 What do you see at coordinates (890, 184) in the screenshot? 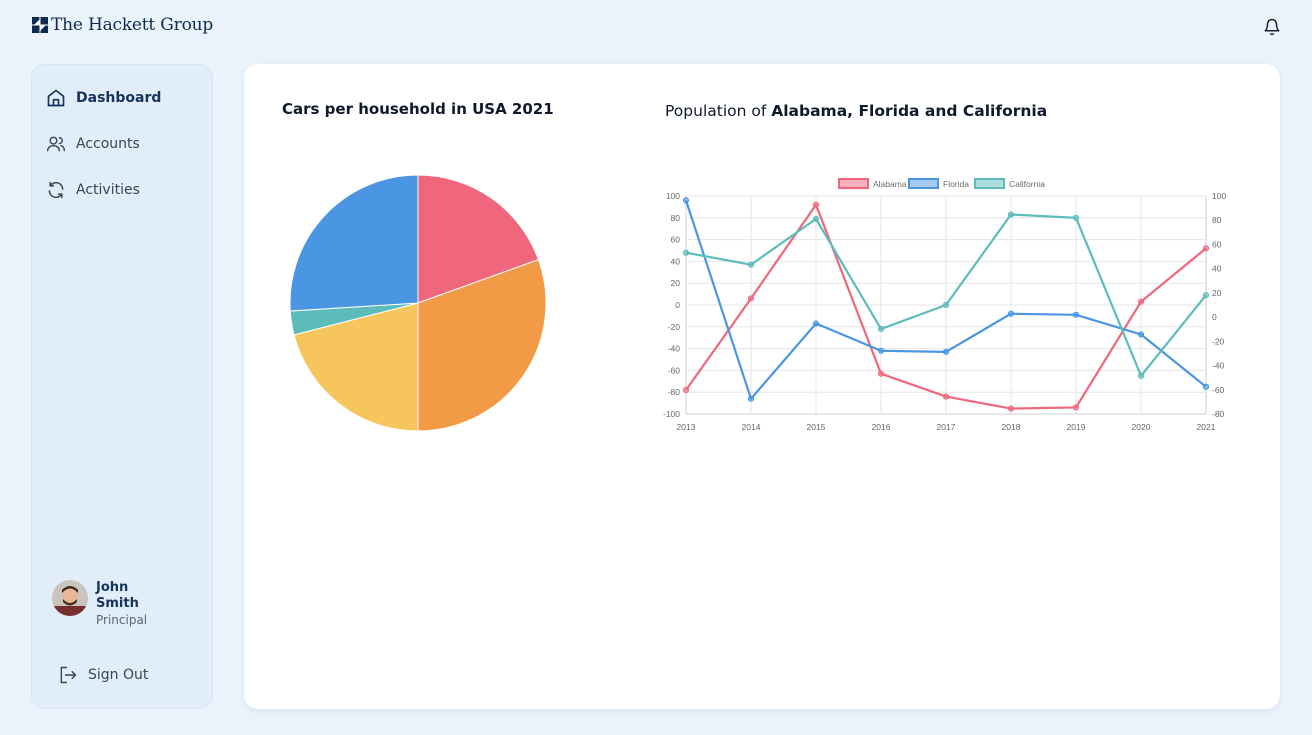
I see `legend-label-alabama: Alabama` at bounding box center [890, 184].